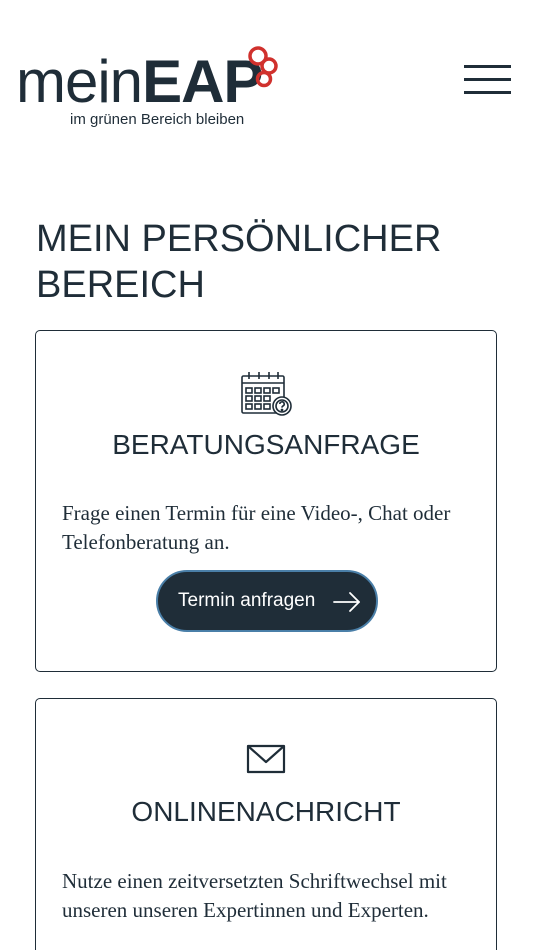 This screenshot has width=534, height=950. What do you see at coordinates (266, 394) in the screenshot?
I see `calendar-question-icon` at bounding box center [266, 394].